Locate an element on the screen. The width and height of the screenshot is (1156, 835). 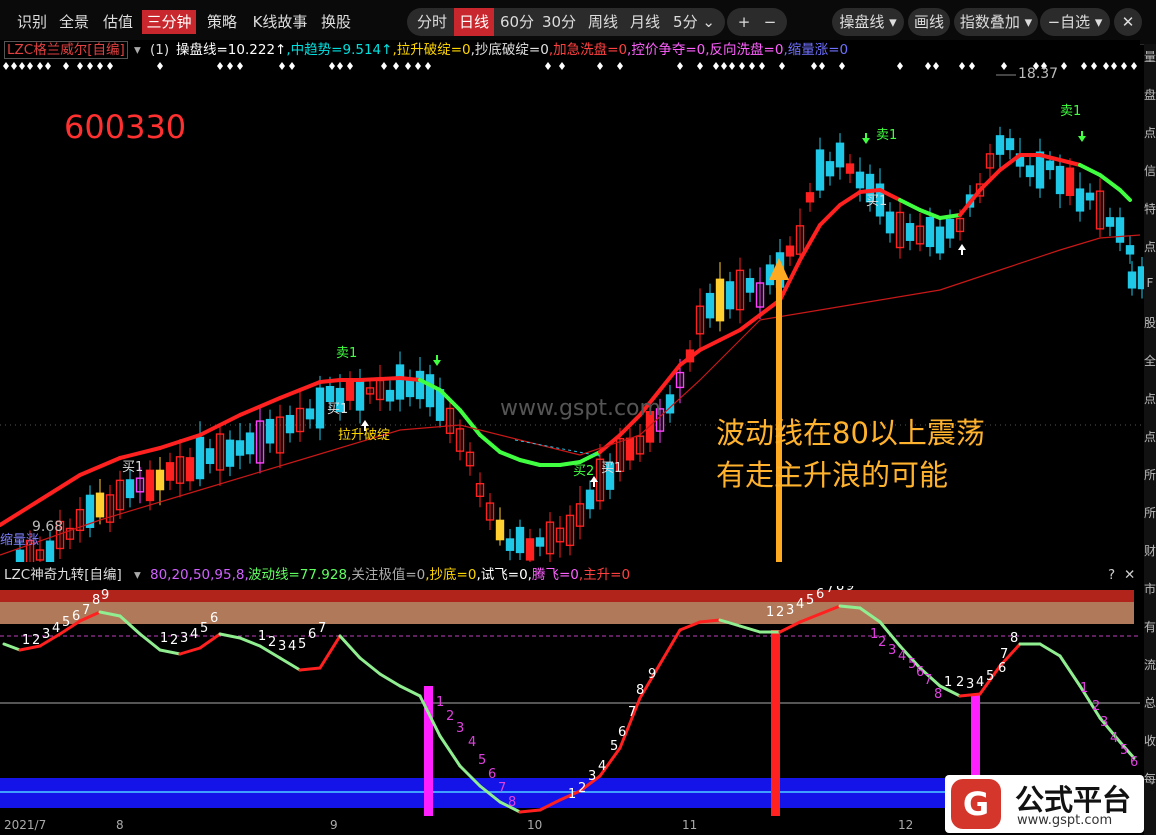
sidebar-tab-15: 有 is located at coordinates (1150, 626).